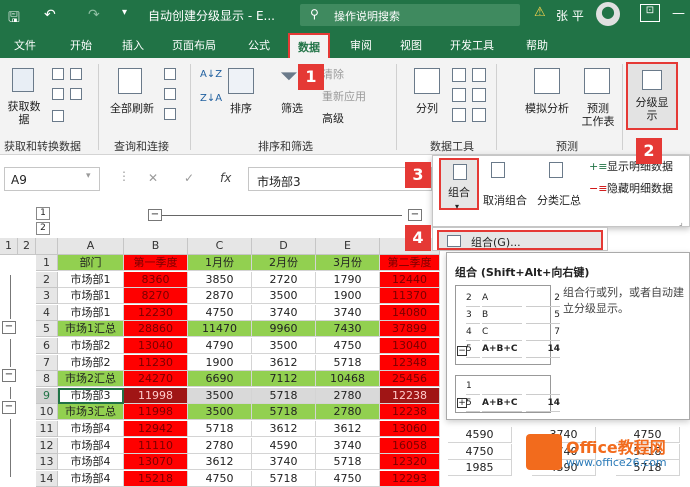 The height and width of the screenshot is (487, 690). What do you see at coordinates (156, 263) in the screenshot?
I see `cell-b1: 第一季度` at bounding box center [156, 263].